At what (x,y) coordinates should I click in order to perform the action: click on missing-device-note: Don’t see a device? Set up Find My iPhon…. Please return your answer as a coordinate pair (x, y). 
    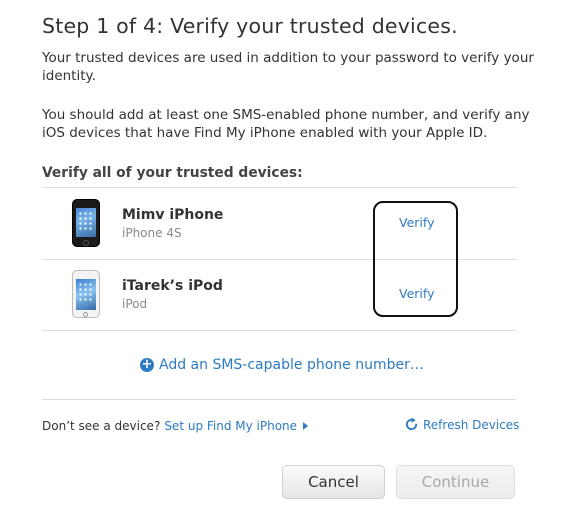
    Looking at the image, I should click on (175, 426).